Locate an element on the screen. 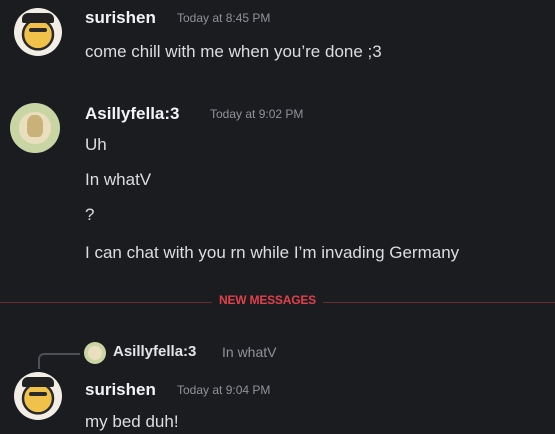  reply-username: Asillyfella:3 is located at coordinates (154, 351).